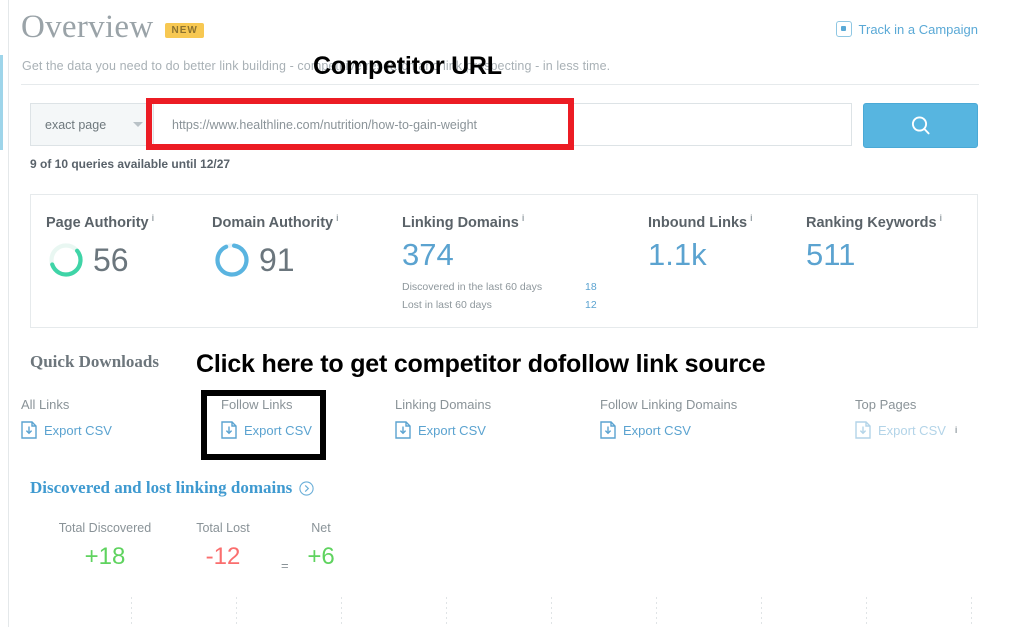 The width and height of the screenshot is (1024, 627). What do you see at coordinates (591, 286) in the screenshot?
I see `sub-value: 18` at bounding box center [591, 286].